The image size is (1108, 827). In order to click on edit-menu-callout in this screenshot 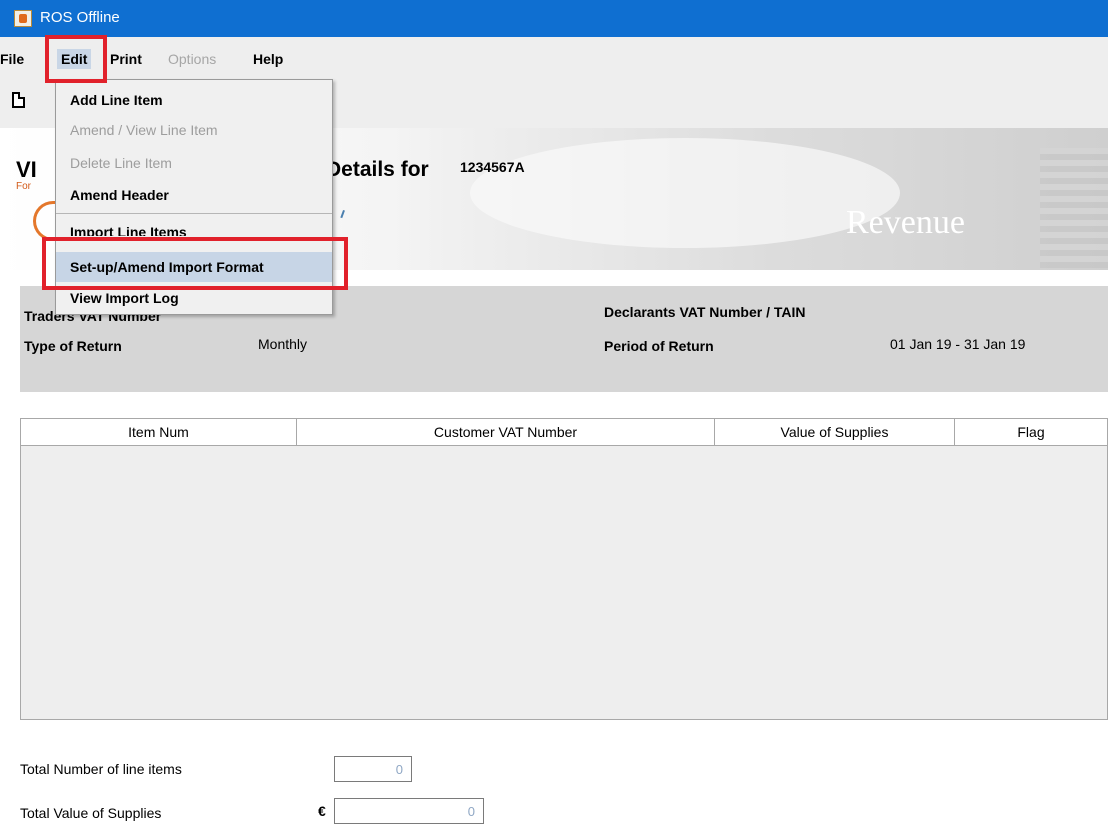, I will do `click(76, 59)`.